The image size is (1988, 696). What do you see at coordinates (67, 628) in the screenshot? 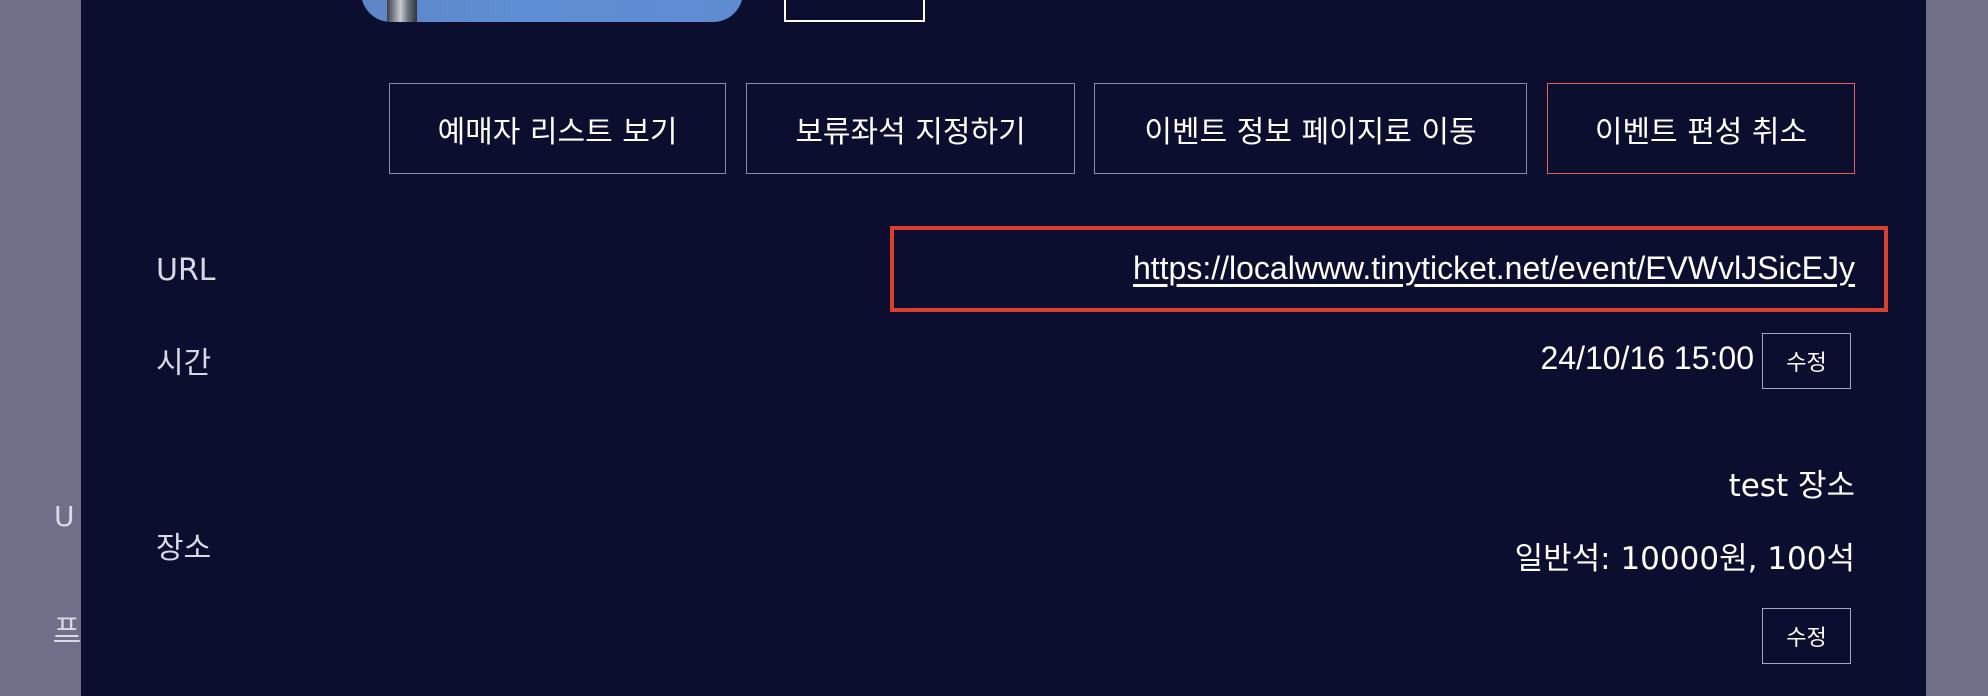
I see `background-text-p: 프` at bounding box center [67, 628].